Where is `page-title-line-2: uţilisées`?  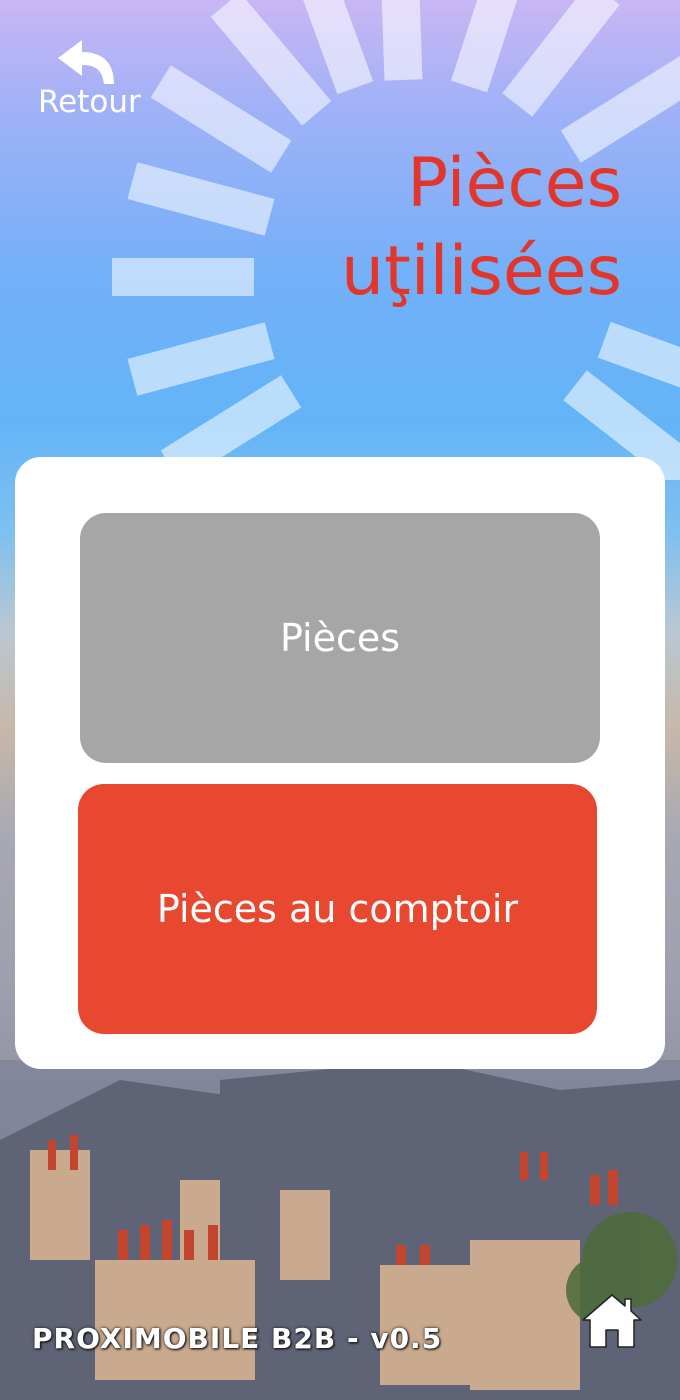
page-title-line-2: uţilisées is located at coordinates (481, 271).